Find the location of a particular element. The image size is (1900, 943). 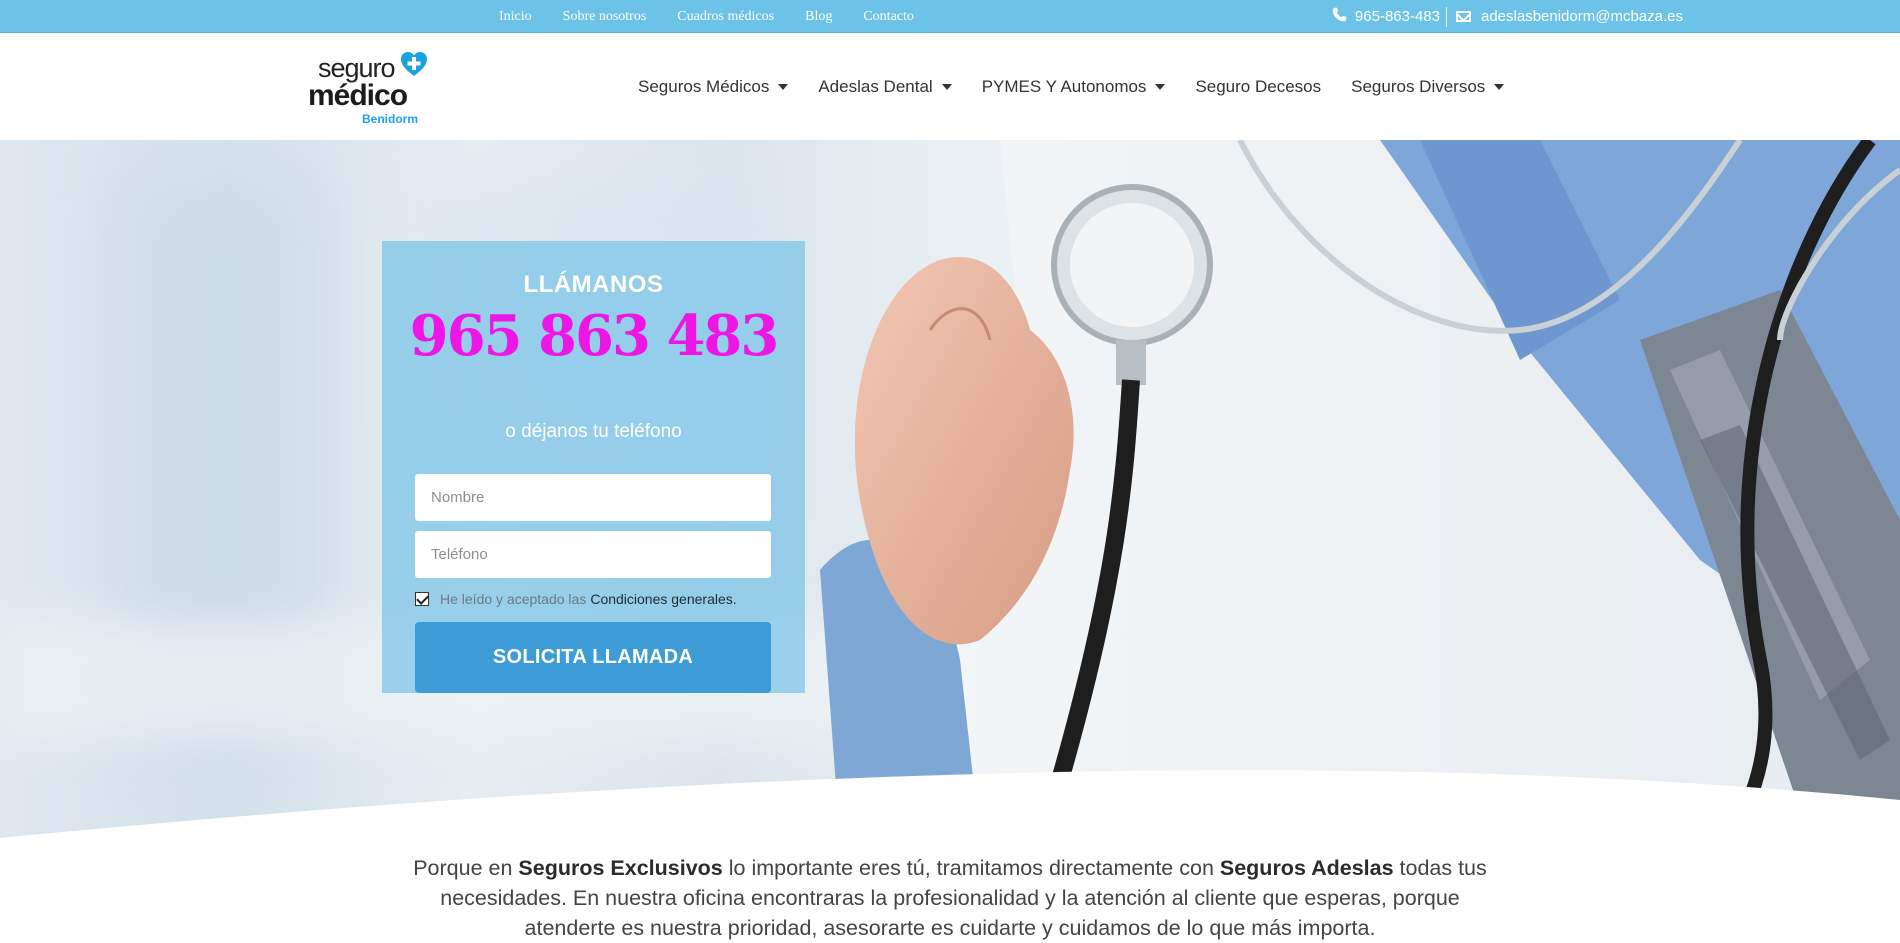

heart-plus-icon is located at coordinates (414, 64).